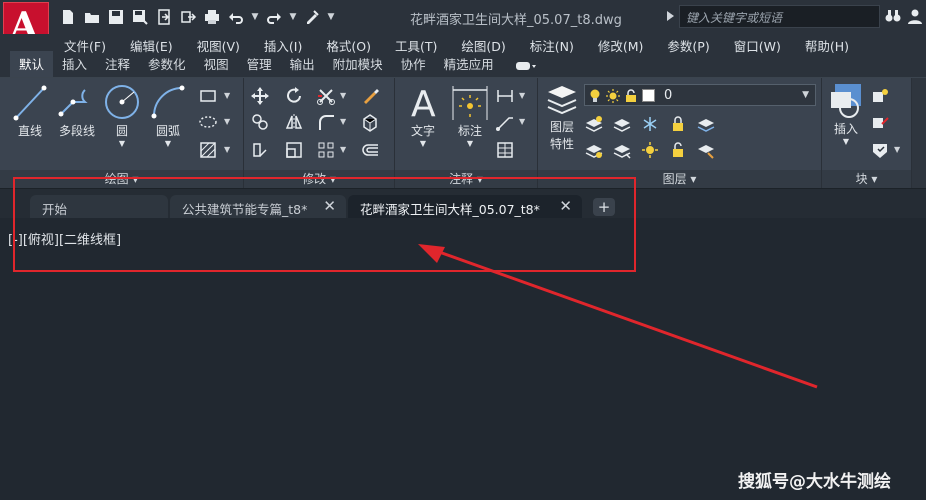 The width and height of the screenshot is (926, 500). Describe the element at coordinates (326, 122) in the screenshot. I see `fillet-icon` at that location.